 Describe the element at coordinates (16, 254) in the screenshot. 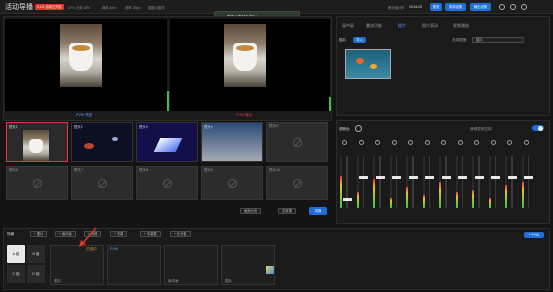

I see `group-a: A 组` at that location.